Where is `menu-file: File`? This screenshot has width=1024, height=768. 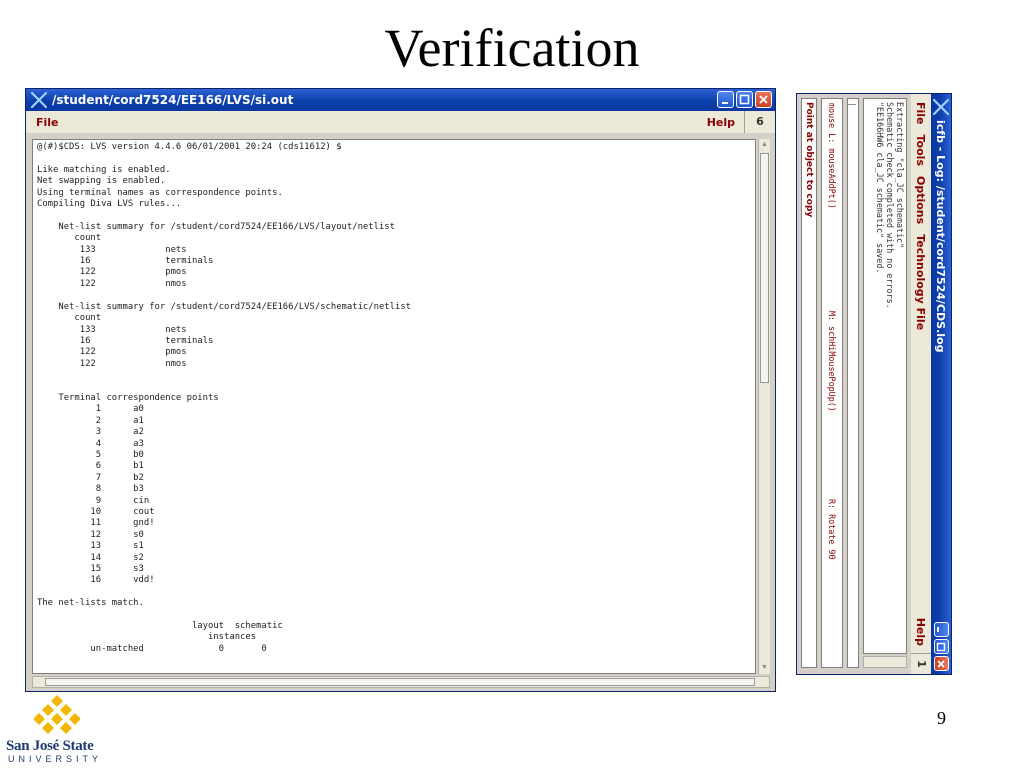 menu-file: File is located at coordinates (47, 122).